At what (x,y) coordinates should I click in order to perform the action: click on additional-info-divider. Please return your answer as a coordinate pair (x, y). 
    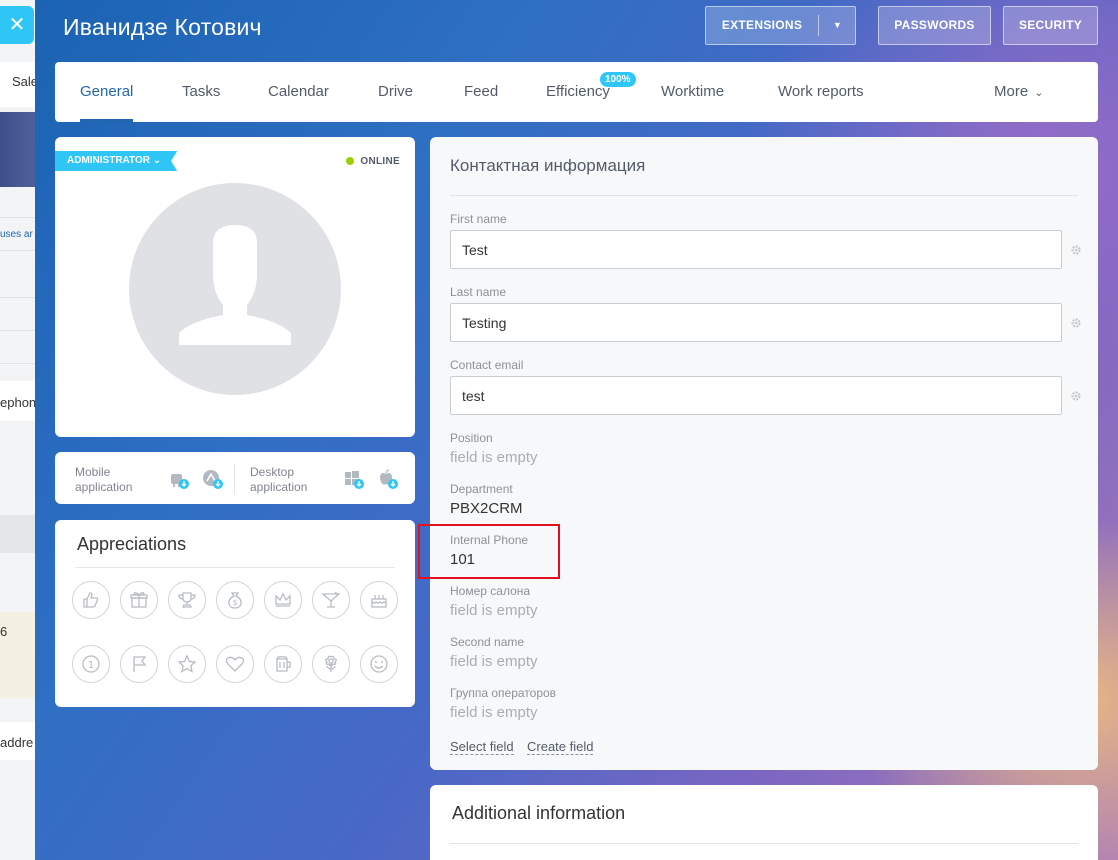
    Looking at the image, I should click on (764, 843).